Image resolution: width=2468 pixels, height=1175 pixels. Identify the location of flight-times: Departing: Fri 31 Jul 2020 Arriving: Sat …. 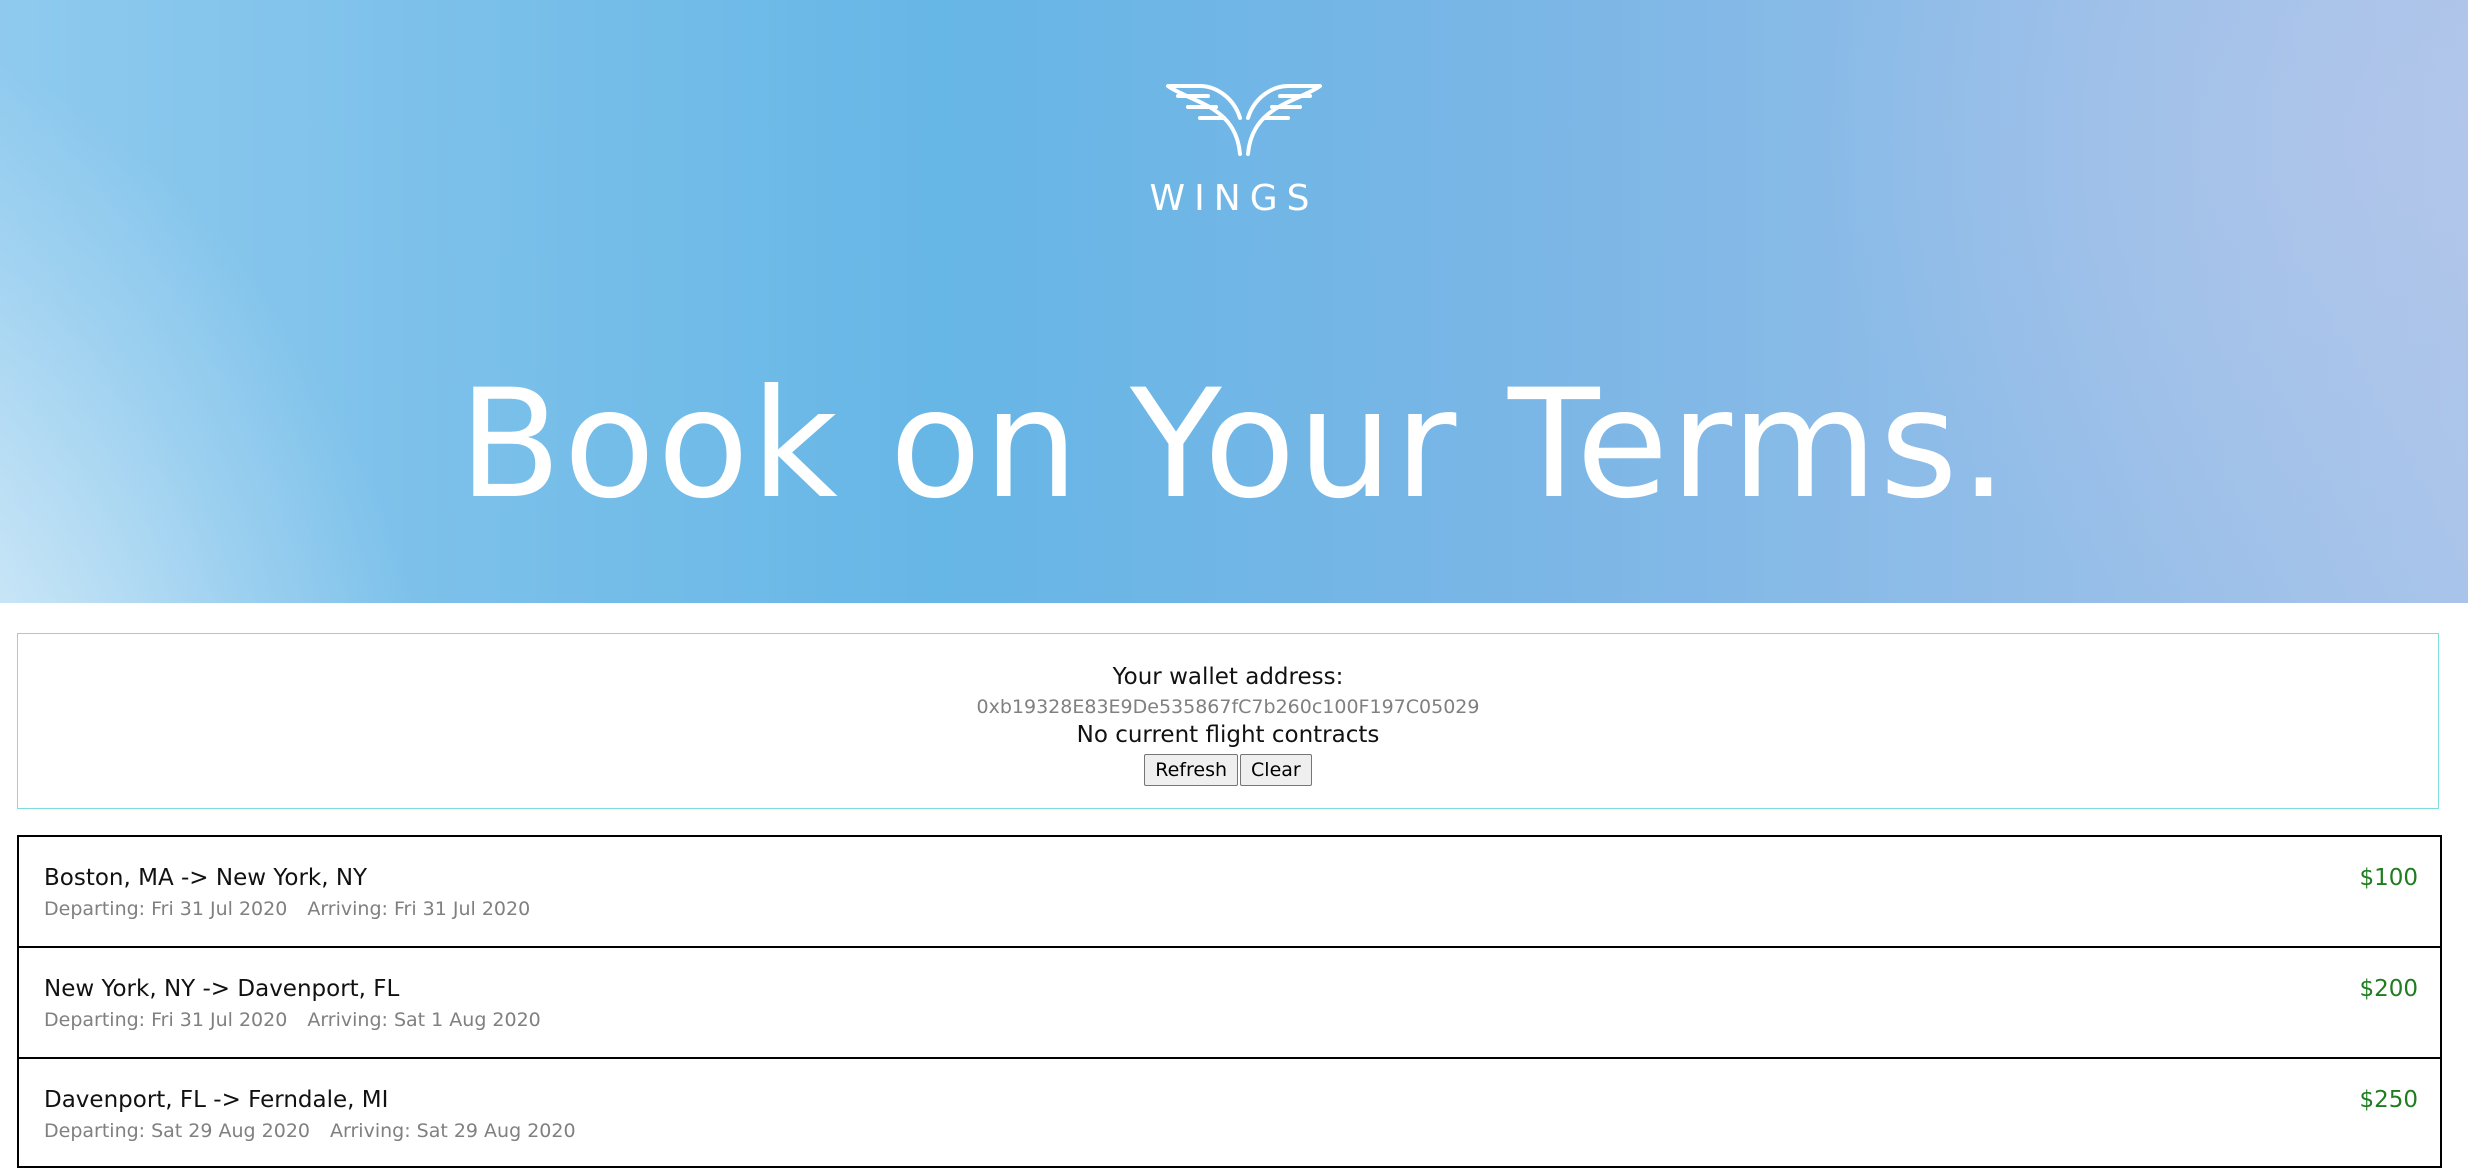
(292, 1020).